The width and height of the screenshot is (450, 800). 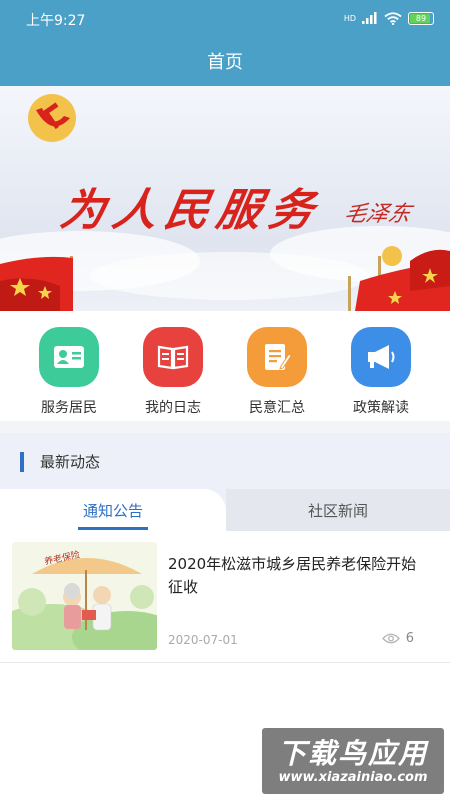 What do you see at coordinates (352, 753) in the screenshot?
I see `watermark-title: 下载鸟应用` at bounding box center [352, 753].